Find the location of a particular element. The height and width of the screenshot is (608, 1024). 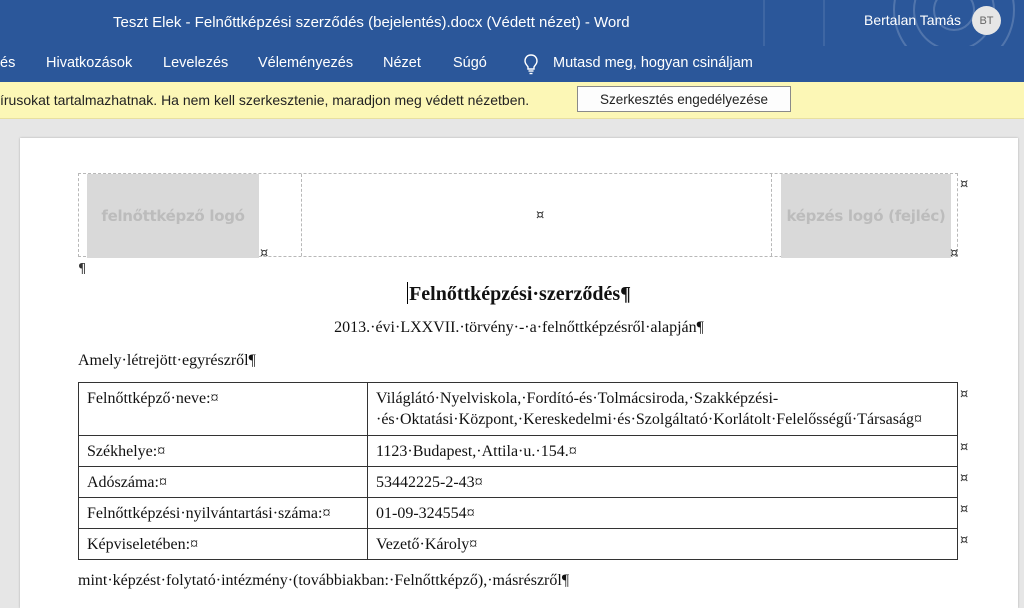

table-cell-value: Vezető·Károly¤ is located at coordinates (662, 544).